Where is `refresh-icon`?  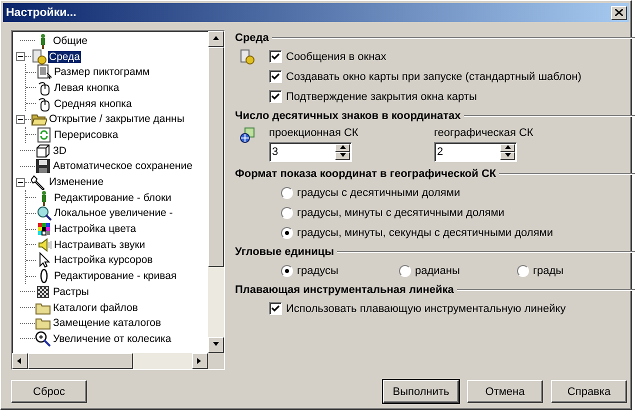
refresh-icon is located at coordinates (44, 134).